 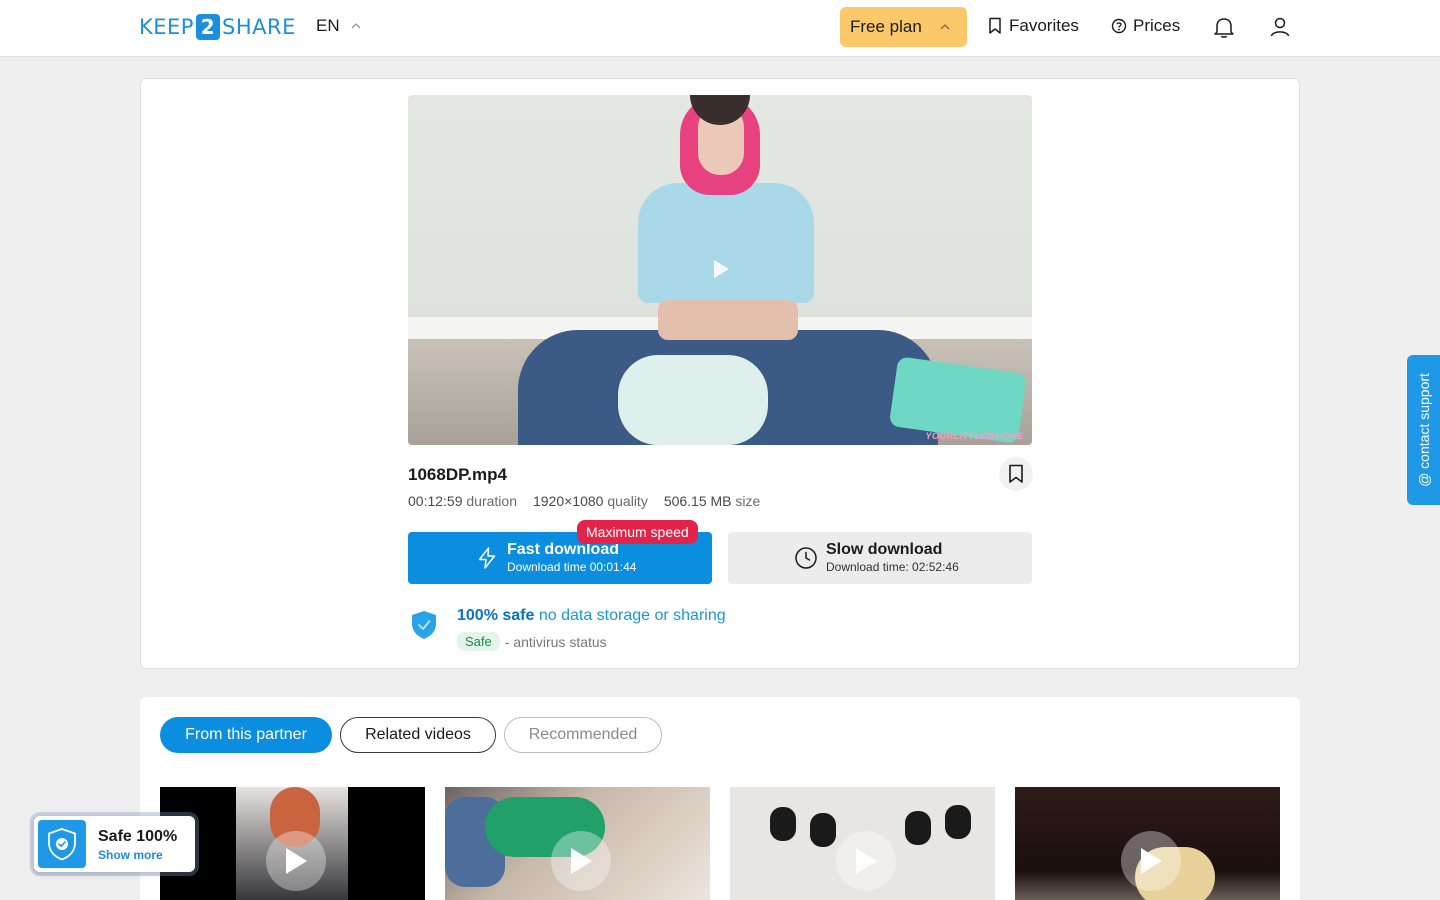 I want to click on at-icon: @, so click(x=1423, y=479).